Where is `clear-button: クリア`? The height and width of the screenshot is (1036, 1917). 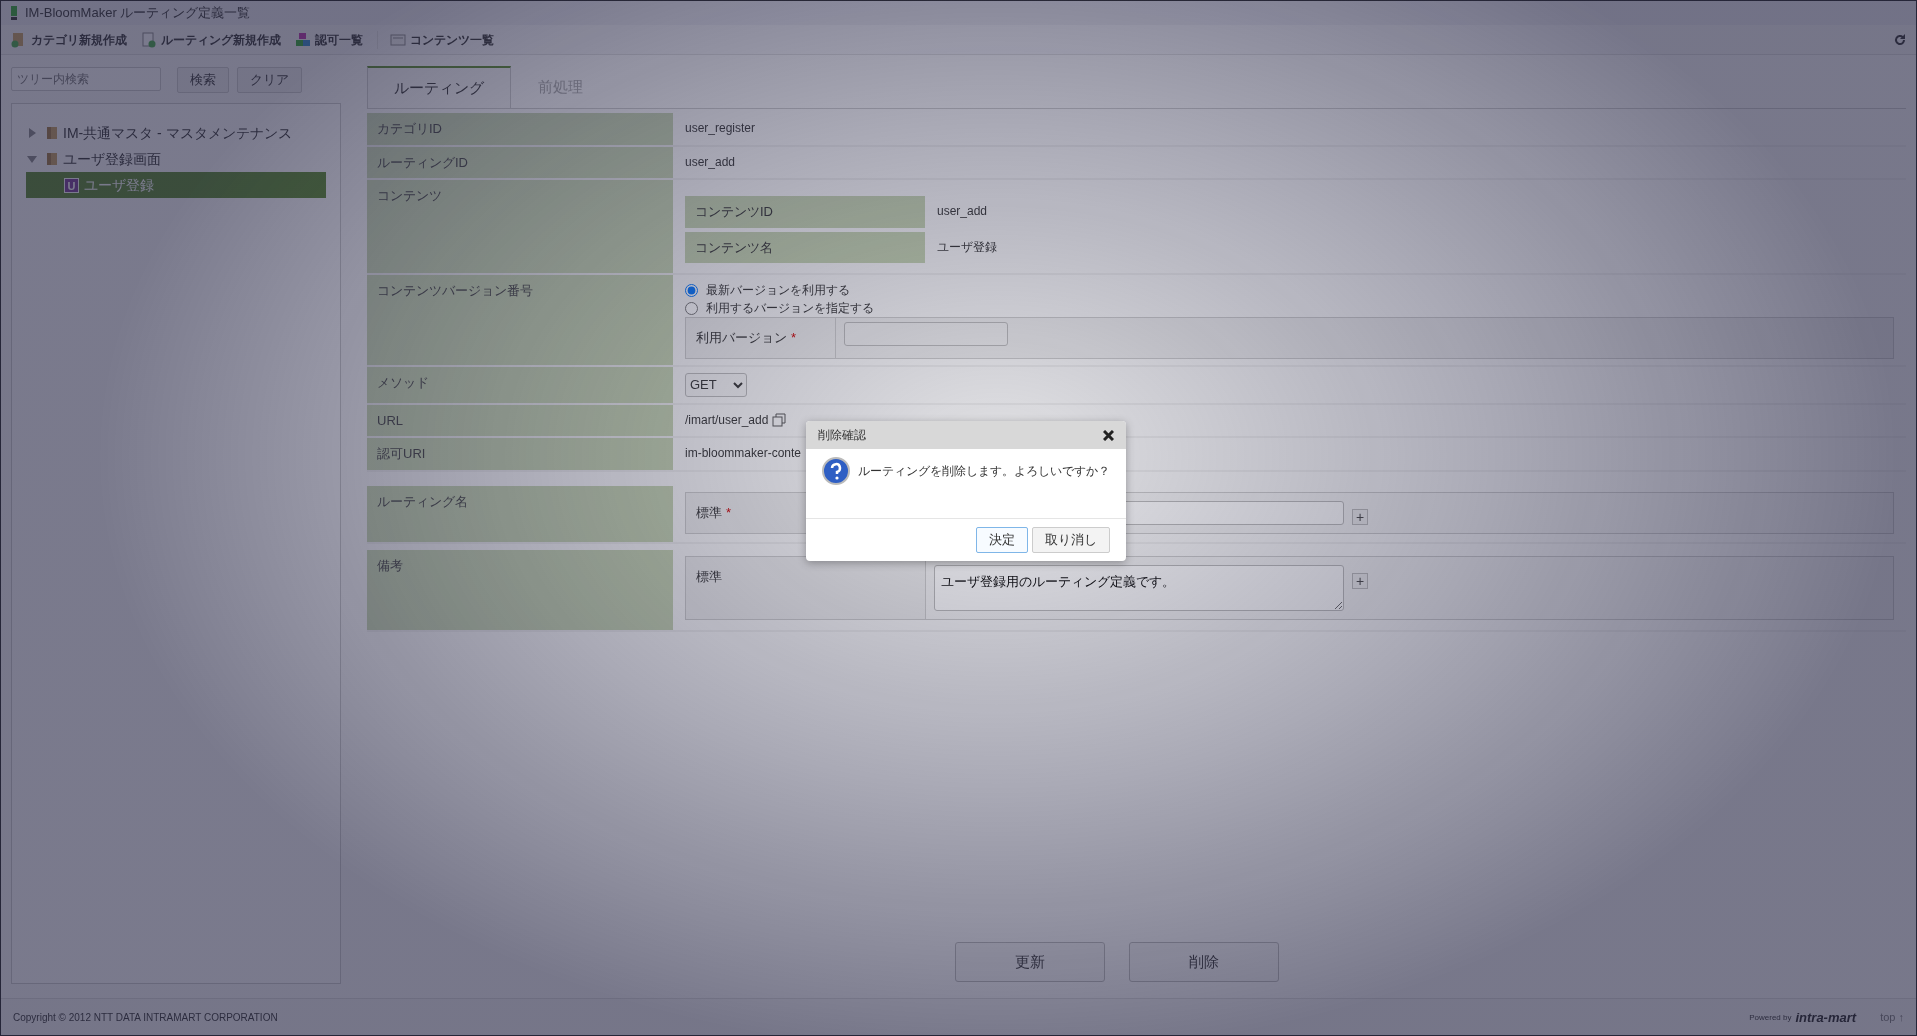 clear-button: クリア is located at coordinates (269, 80).